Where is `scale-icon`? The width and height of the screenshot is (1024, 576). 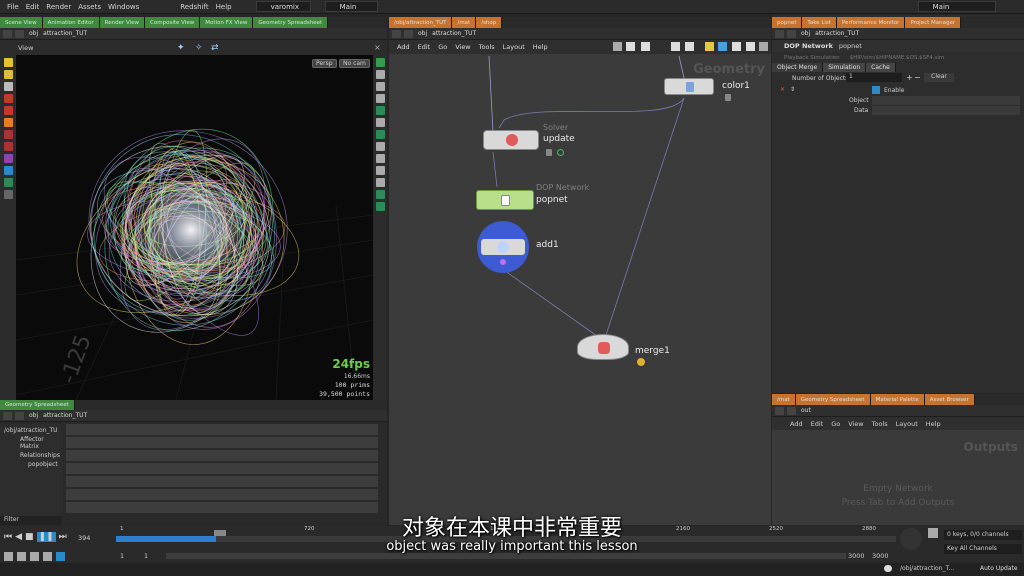 scale-icon is located at coordinates (8, 146).